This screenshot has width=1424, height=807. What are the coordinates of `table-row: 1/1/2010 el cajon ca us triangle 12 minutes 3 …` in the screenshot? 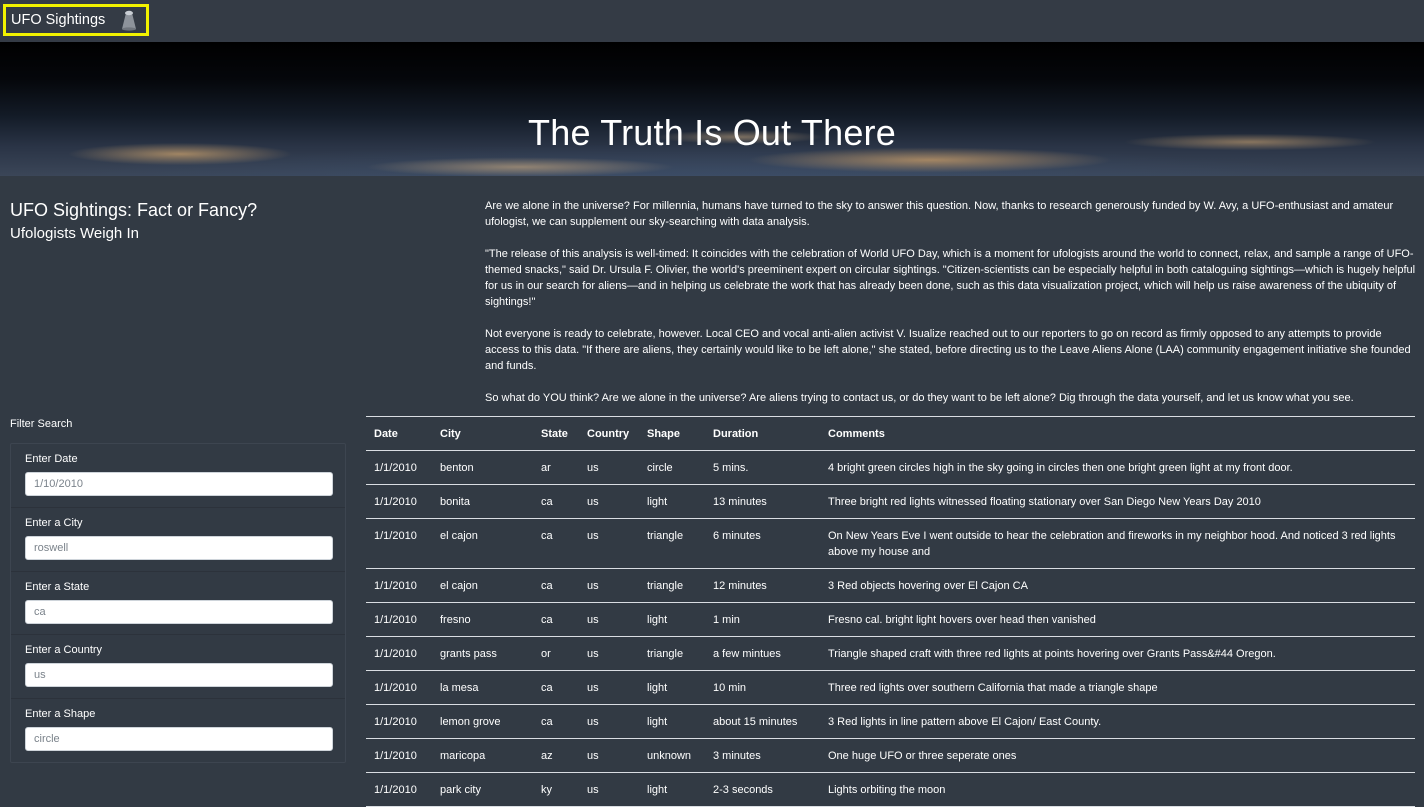 It's located at (890, 586).